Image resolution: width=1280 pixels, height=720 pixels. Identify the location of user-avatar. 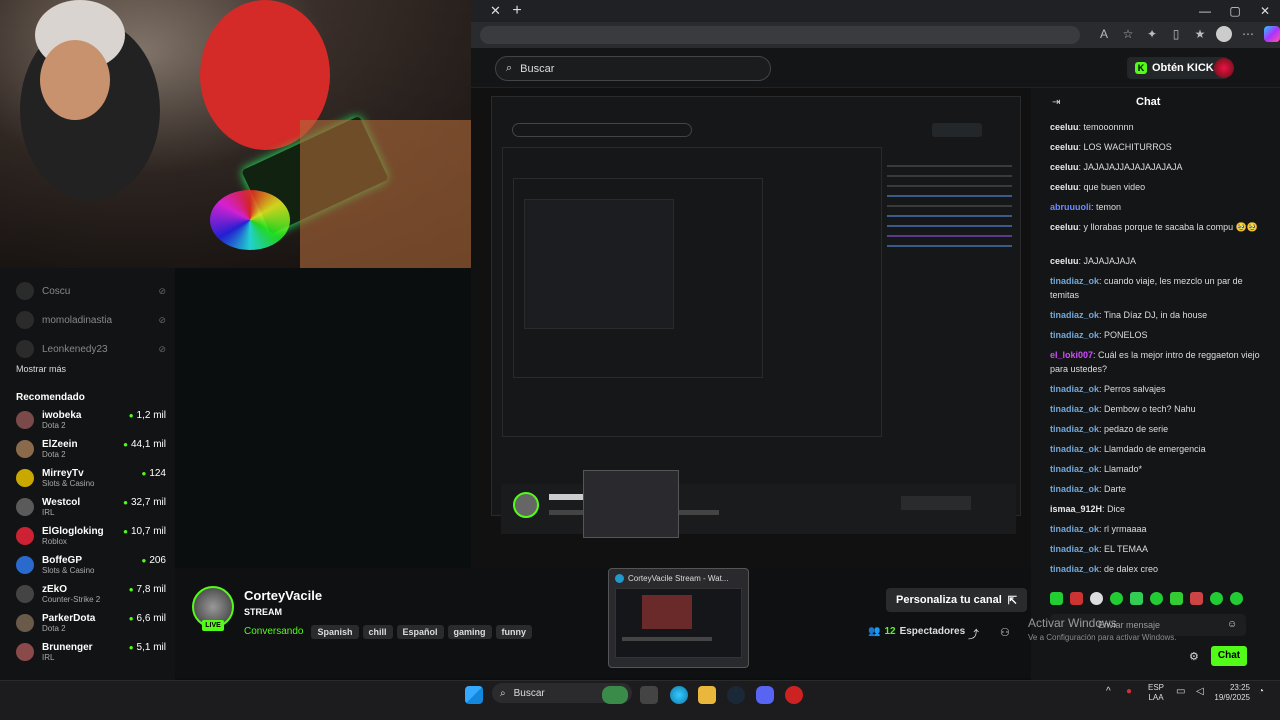
(1224, 68).